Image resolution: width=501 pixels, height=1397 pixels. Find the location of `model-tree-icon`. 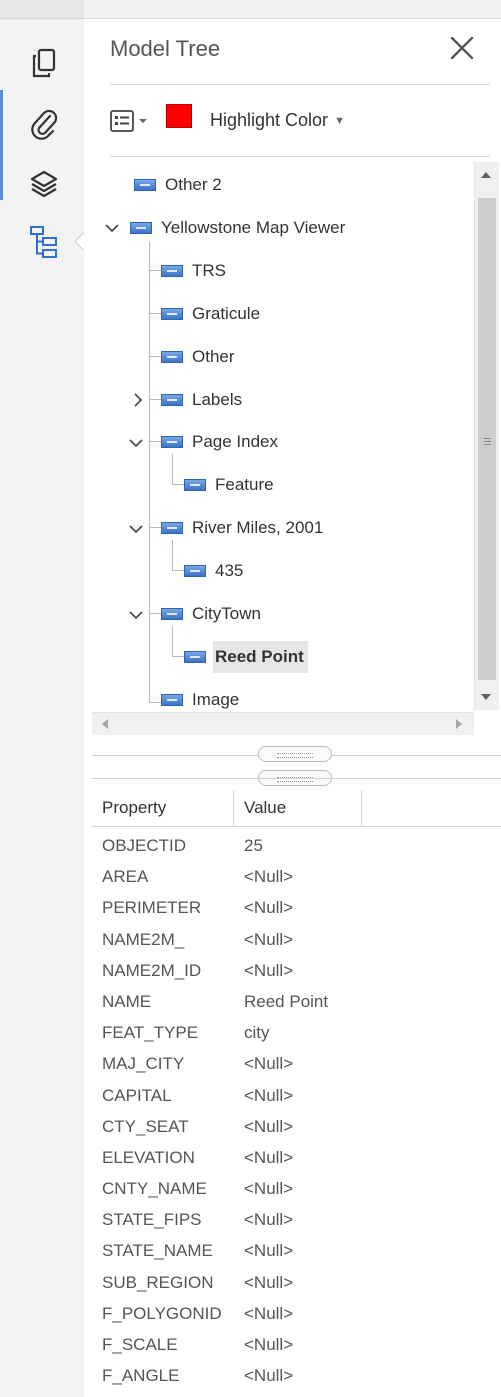

model-tree-icon is located at coordinates (44, 242).